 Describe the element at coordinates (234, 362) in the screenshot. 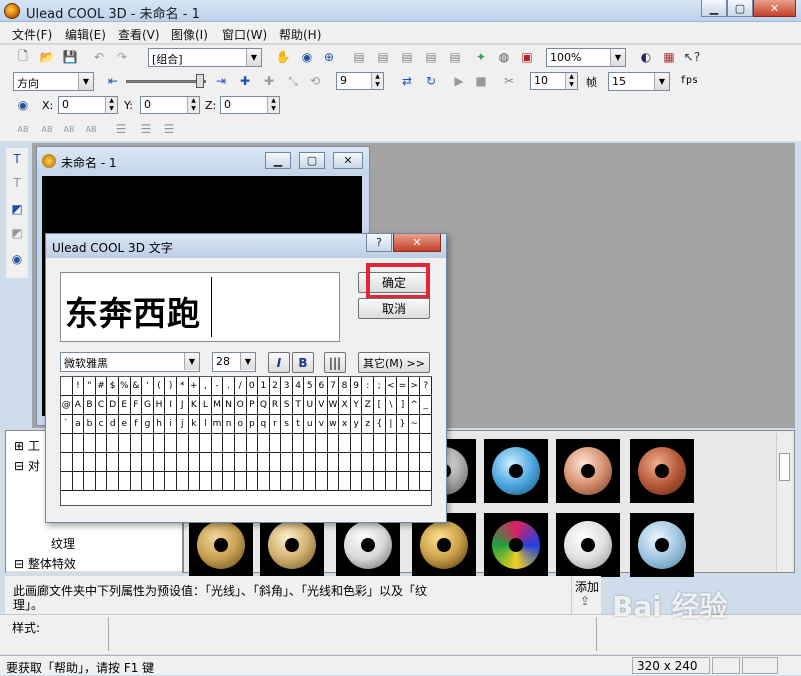

I see `font-size-select: 28 ▼` at that location.